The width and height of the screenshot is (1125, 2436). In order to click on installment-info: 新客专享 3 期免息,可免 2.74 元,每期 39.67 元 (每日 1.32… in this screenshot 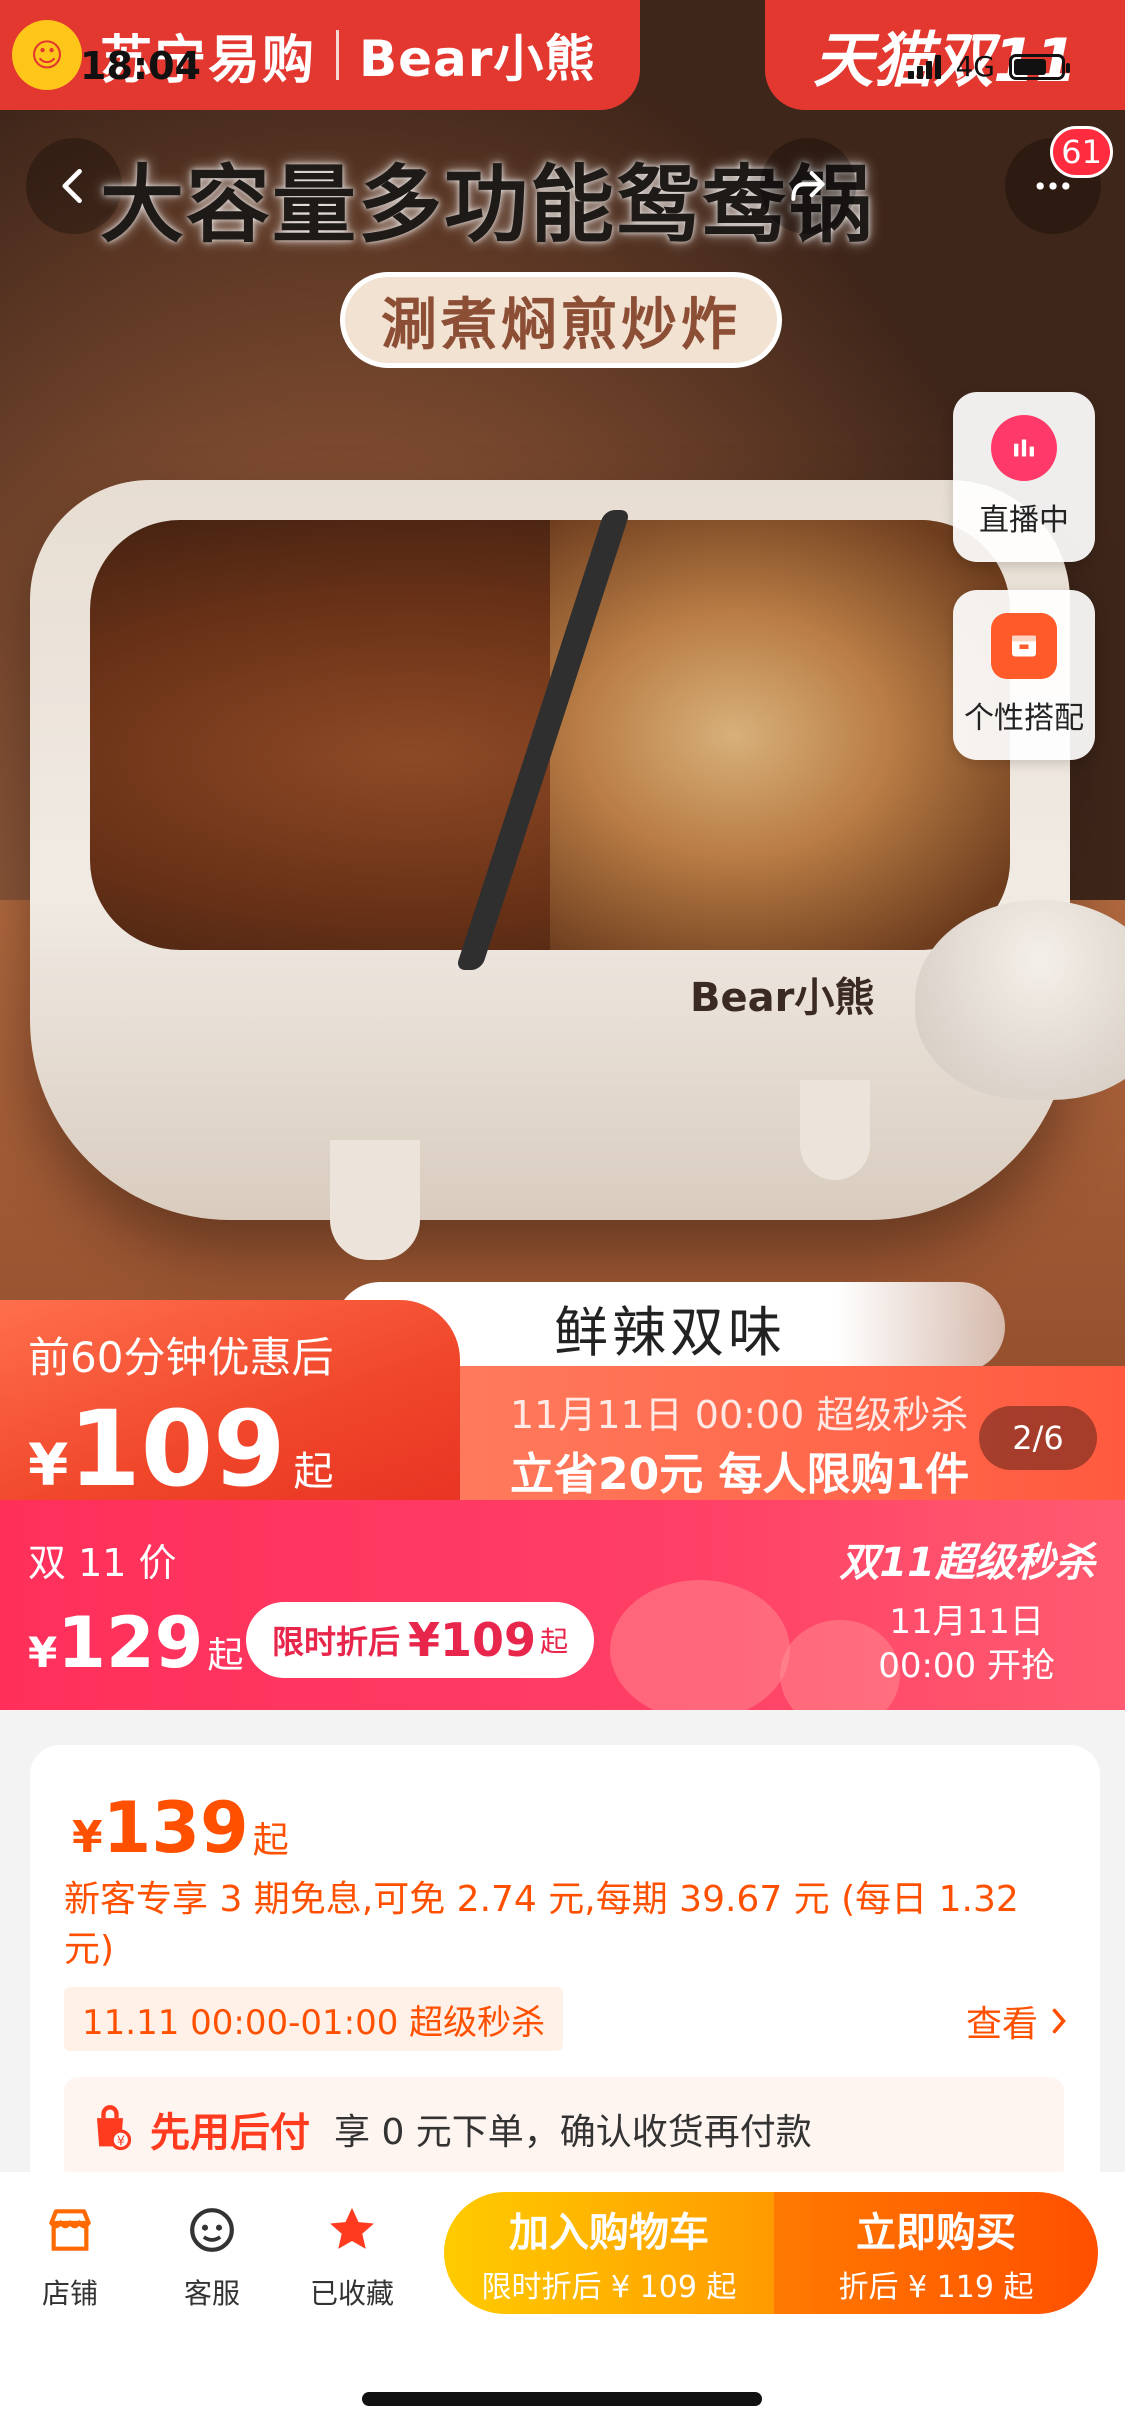, I will do `click(544, 1925)`.